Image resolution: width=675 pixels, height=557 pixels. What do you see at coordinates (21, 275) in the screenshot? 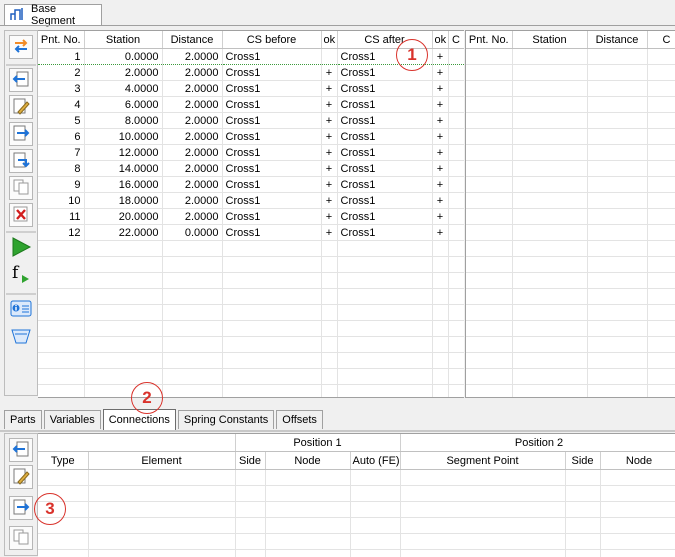
I see `function-button: f` at bounding box center [21, 275].